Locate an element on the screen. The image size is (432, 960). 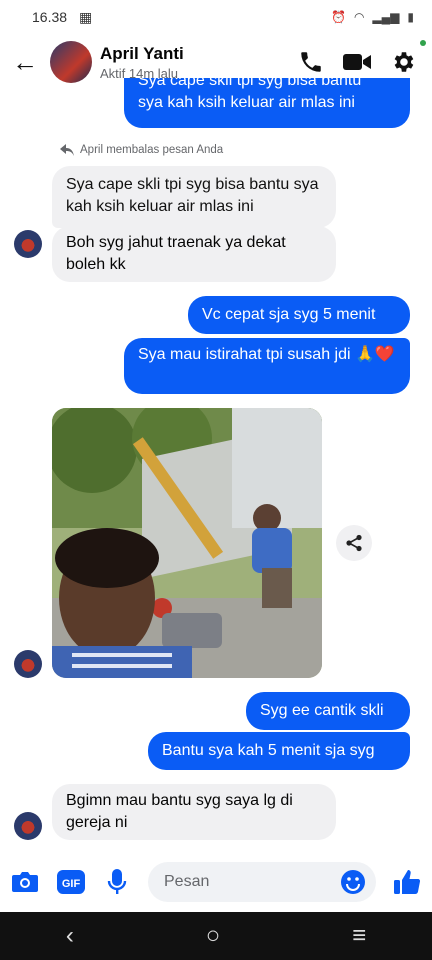
header-actions is located at coordinates (365, 62).